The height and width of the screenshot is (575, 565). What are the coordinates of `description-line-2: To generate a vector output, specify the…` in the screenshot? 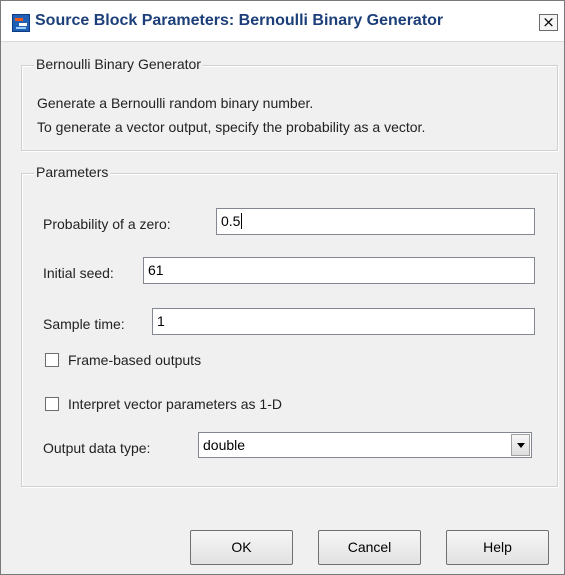 It's located at (231, 127).